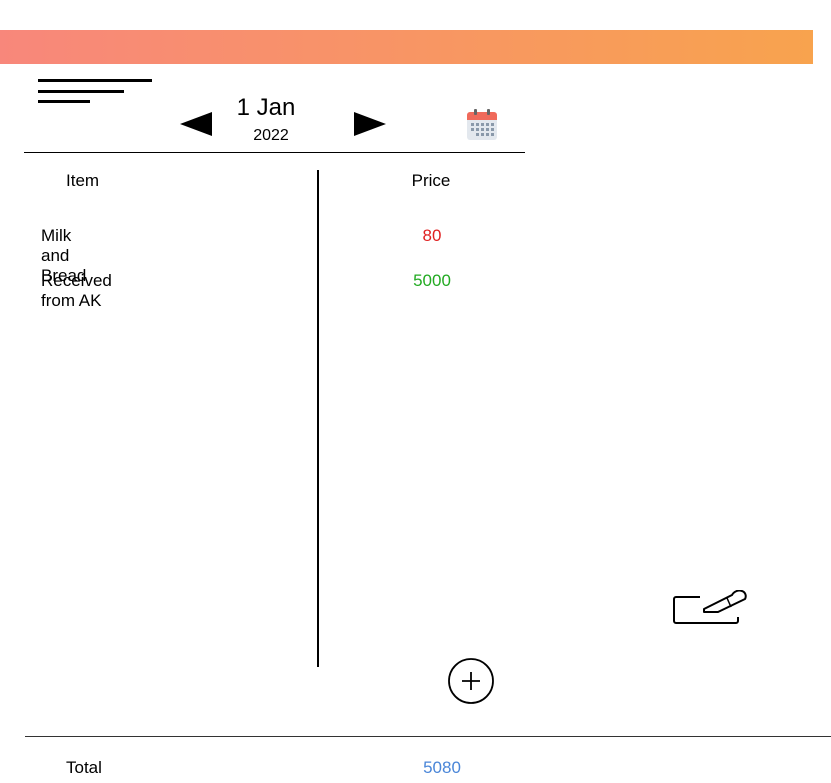 Image resolution: width=831 pixels, height=783 pixels. What do you see at coordinates (271, 135) in the screenshot?
I see `date-year: 2022` at bounding box center [271, 135].